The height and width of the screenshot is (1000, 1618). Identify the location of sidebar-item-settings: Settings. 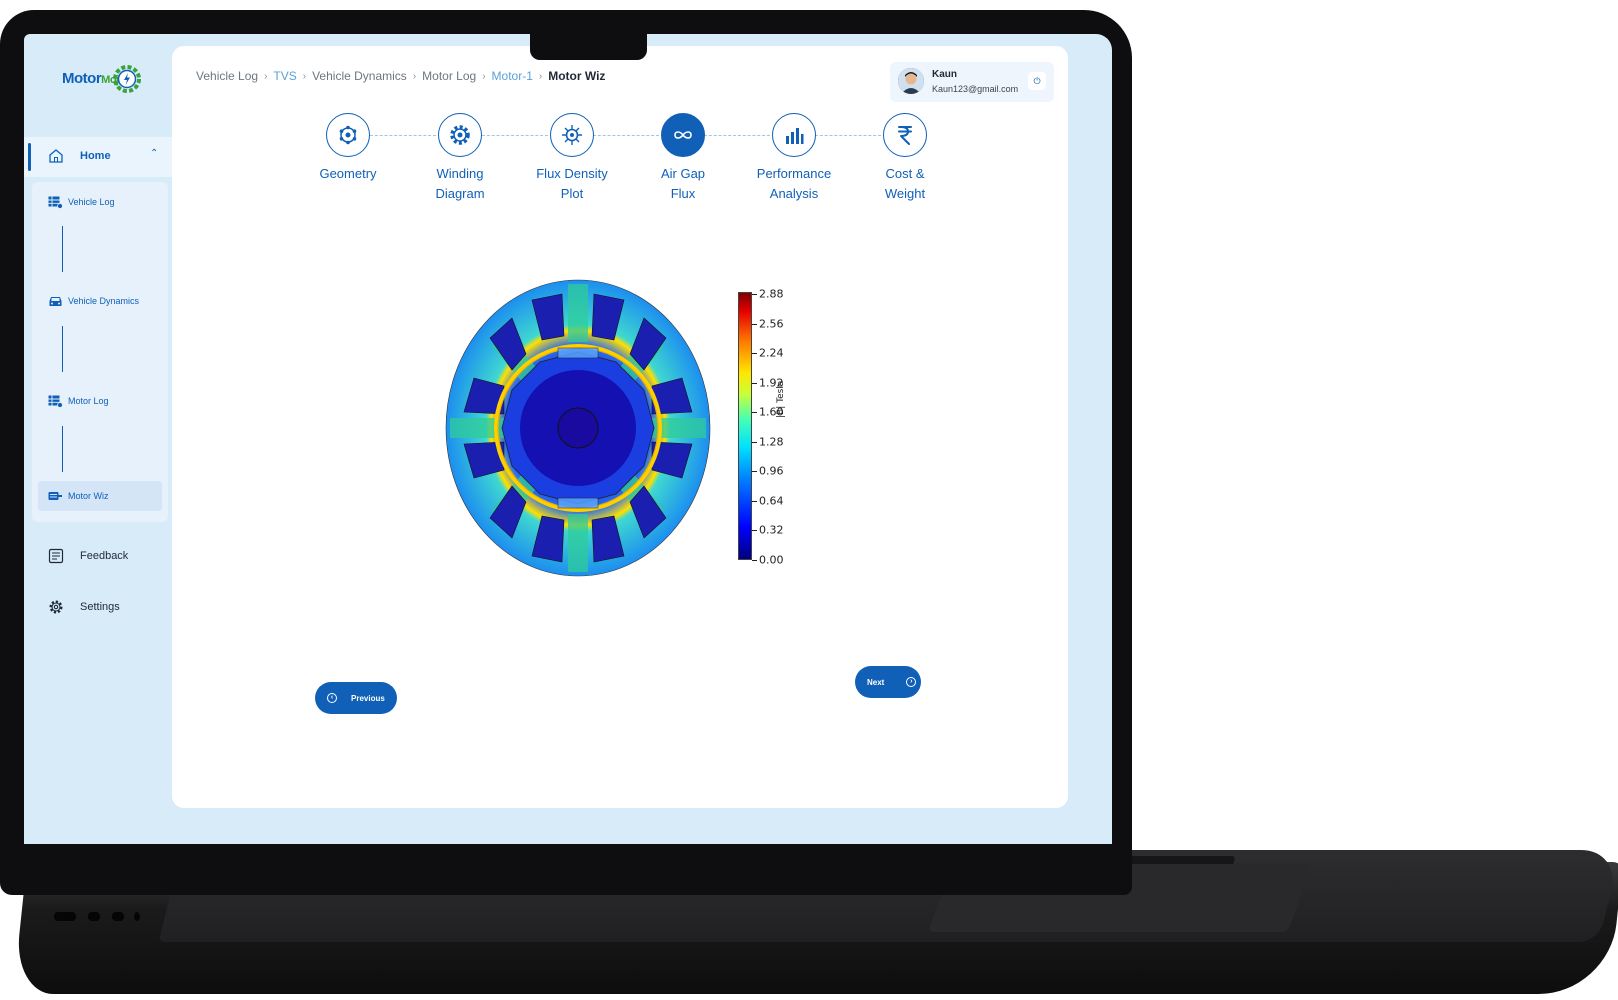
(84, 607).